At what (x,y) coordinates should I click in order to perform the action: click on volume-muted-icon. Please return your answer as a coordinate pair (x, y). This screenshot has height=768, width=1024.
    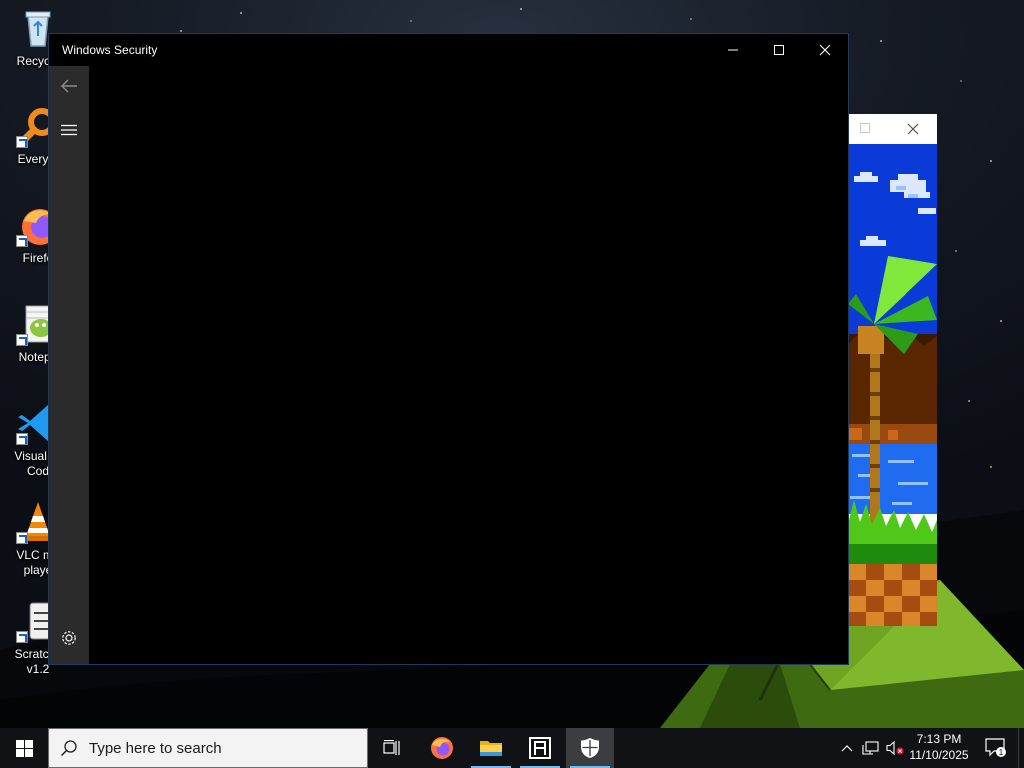
    Looking at the image, I should click on (895, 748).